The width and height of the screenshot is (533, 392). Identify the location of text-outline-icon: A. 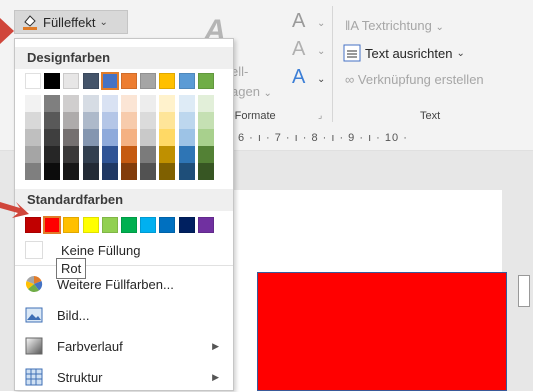
(298, 49).